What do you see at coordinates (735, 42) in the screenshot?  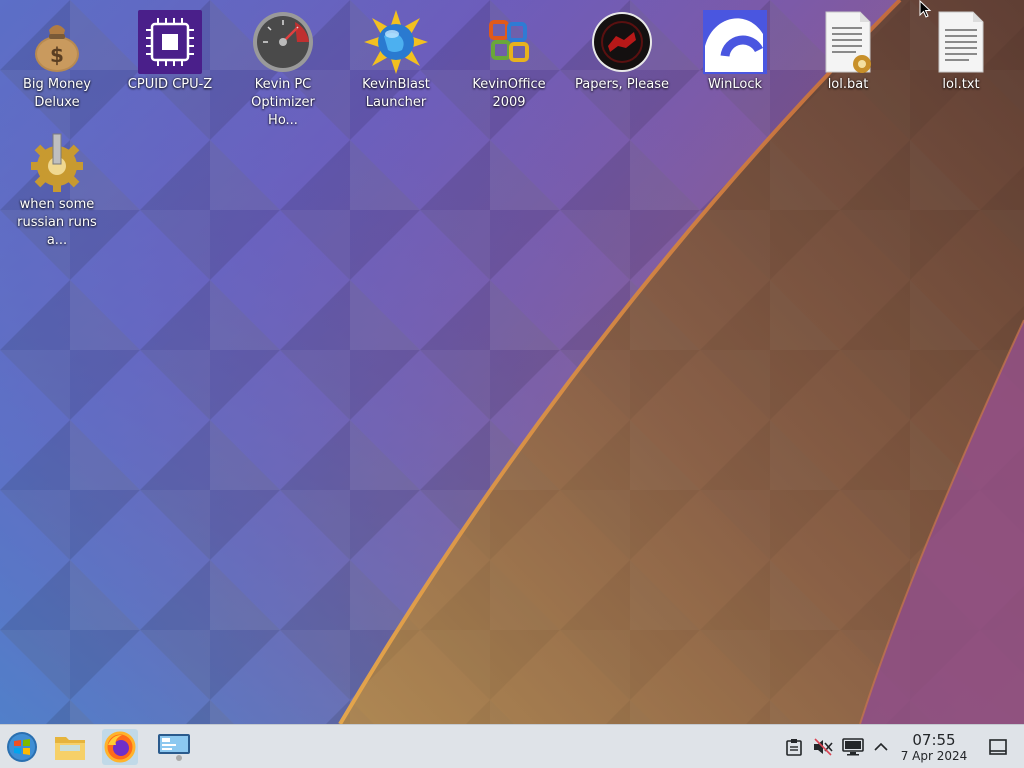 I see `padlock-arc-icon` at bounding box center [735, 42].